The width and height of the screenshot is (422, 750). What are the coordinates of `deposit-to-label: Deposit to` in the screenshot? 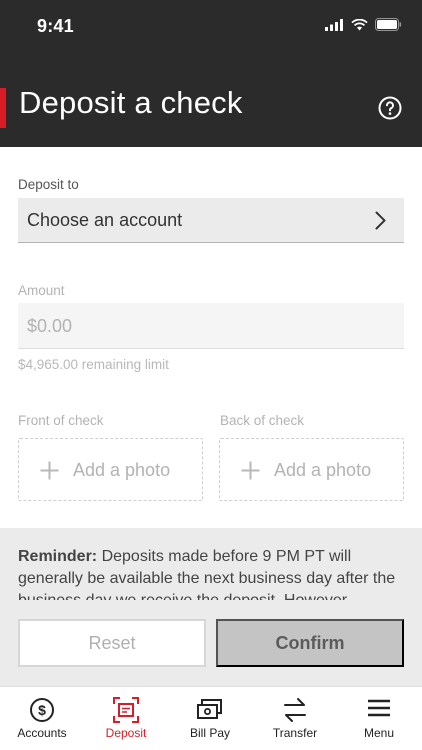 It's located at (48, 184).